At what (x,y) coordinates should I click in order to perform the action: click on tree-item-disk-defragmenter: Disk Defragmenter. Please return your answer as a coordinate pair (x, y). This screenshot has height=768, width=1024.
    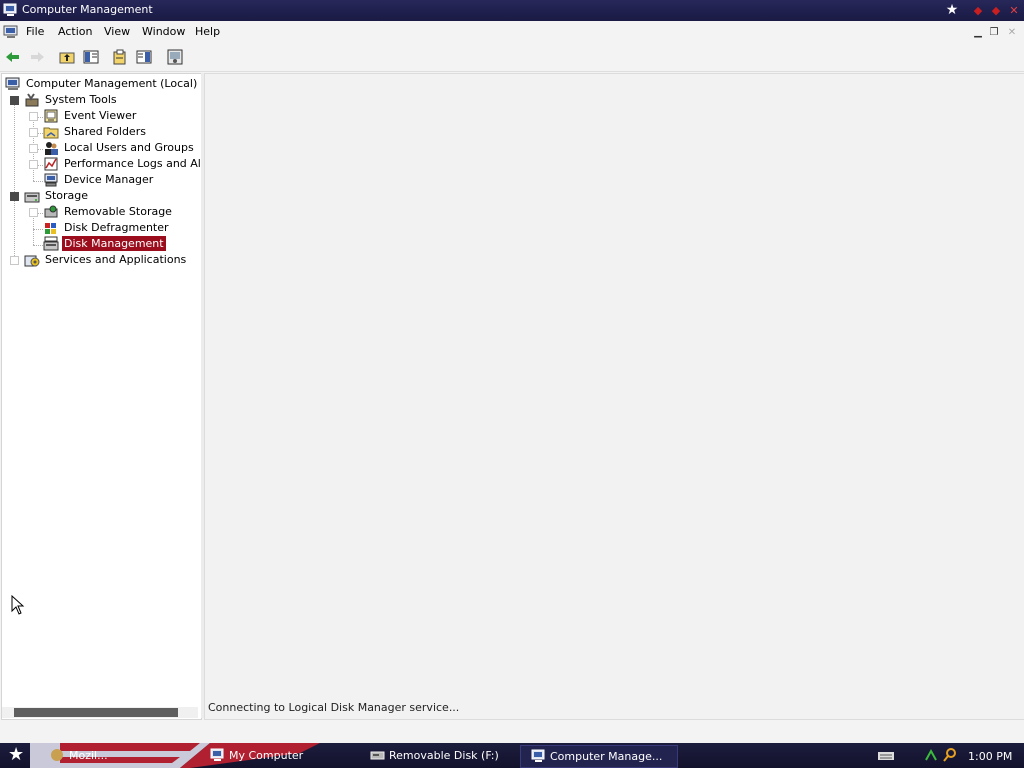
    Looking at the image, I should click on (118, 228).